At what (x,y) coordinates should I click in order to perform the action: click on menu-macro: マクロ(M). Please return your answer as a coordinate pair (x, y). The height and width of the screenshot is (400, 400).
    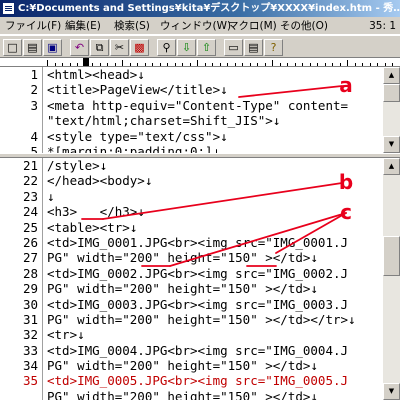
    Looking at the image, I should click on (252, 26).